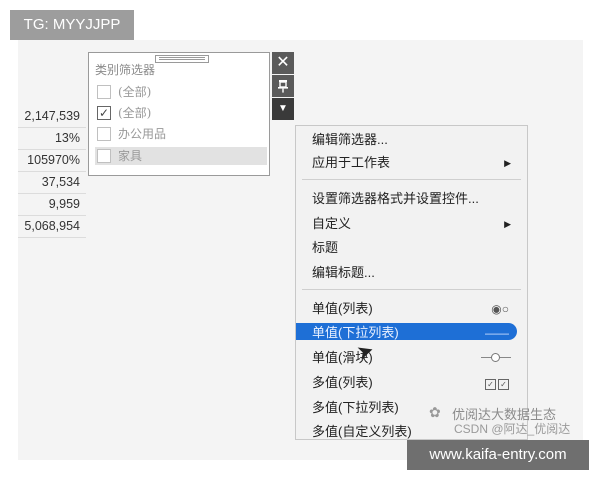 This screenshot has width=600, height=480. Describe the element at coordinates (182, 59) in the screenshot. I see `drag-grip-icon` at that location.